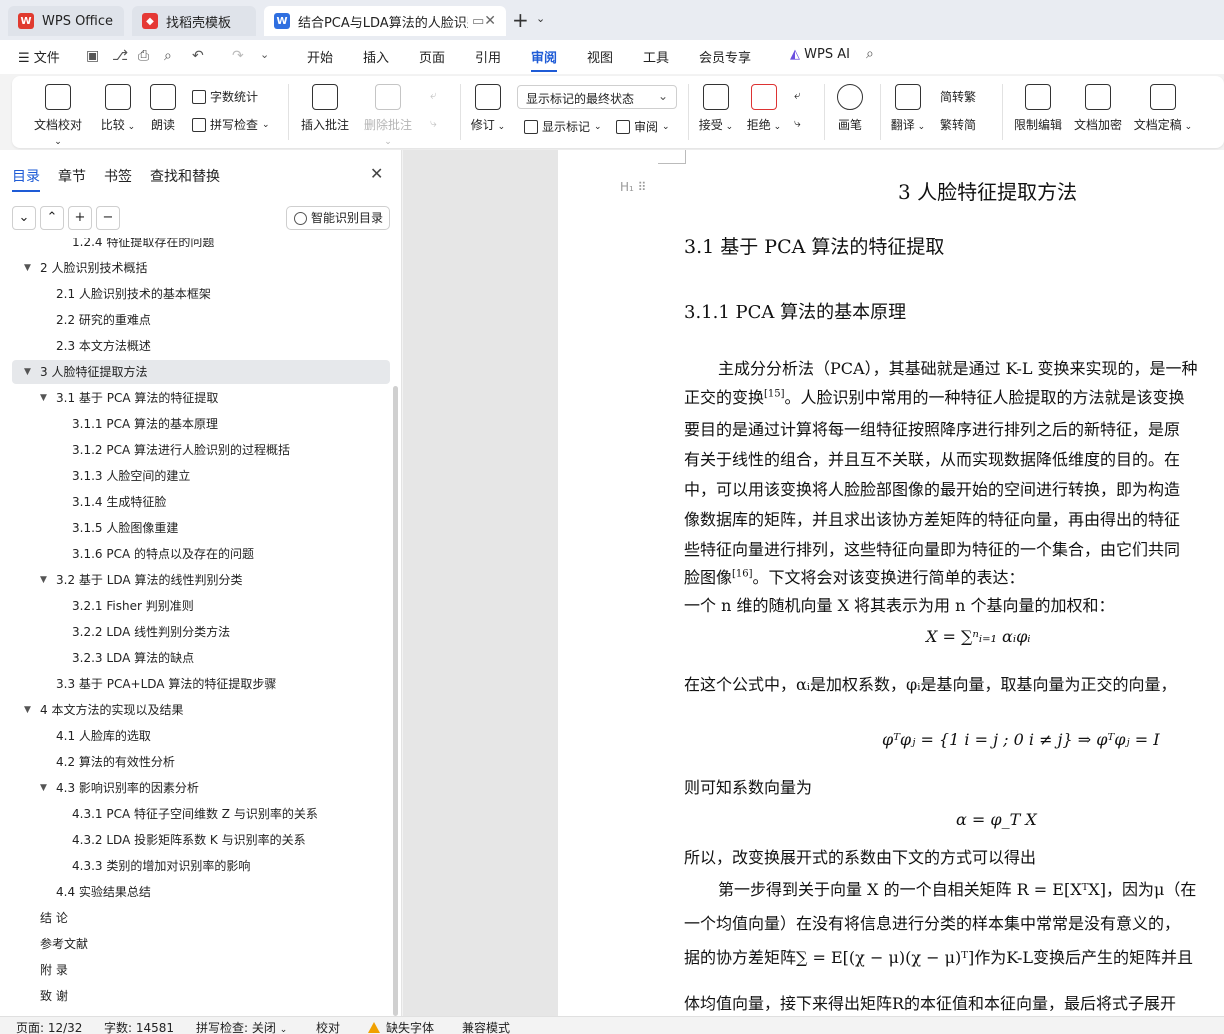  What do you see at coordinates (908, 108) in the screenshot?
I see `translate-button: 翻译 ⌄` at bounding box center [908, 108].